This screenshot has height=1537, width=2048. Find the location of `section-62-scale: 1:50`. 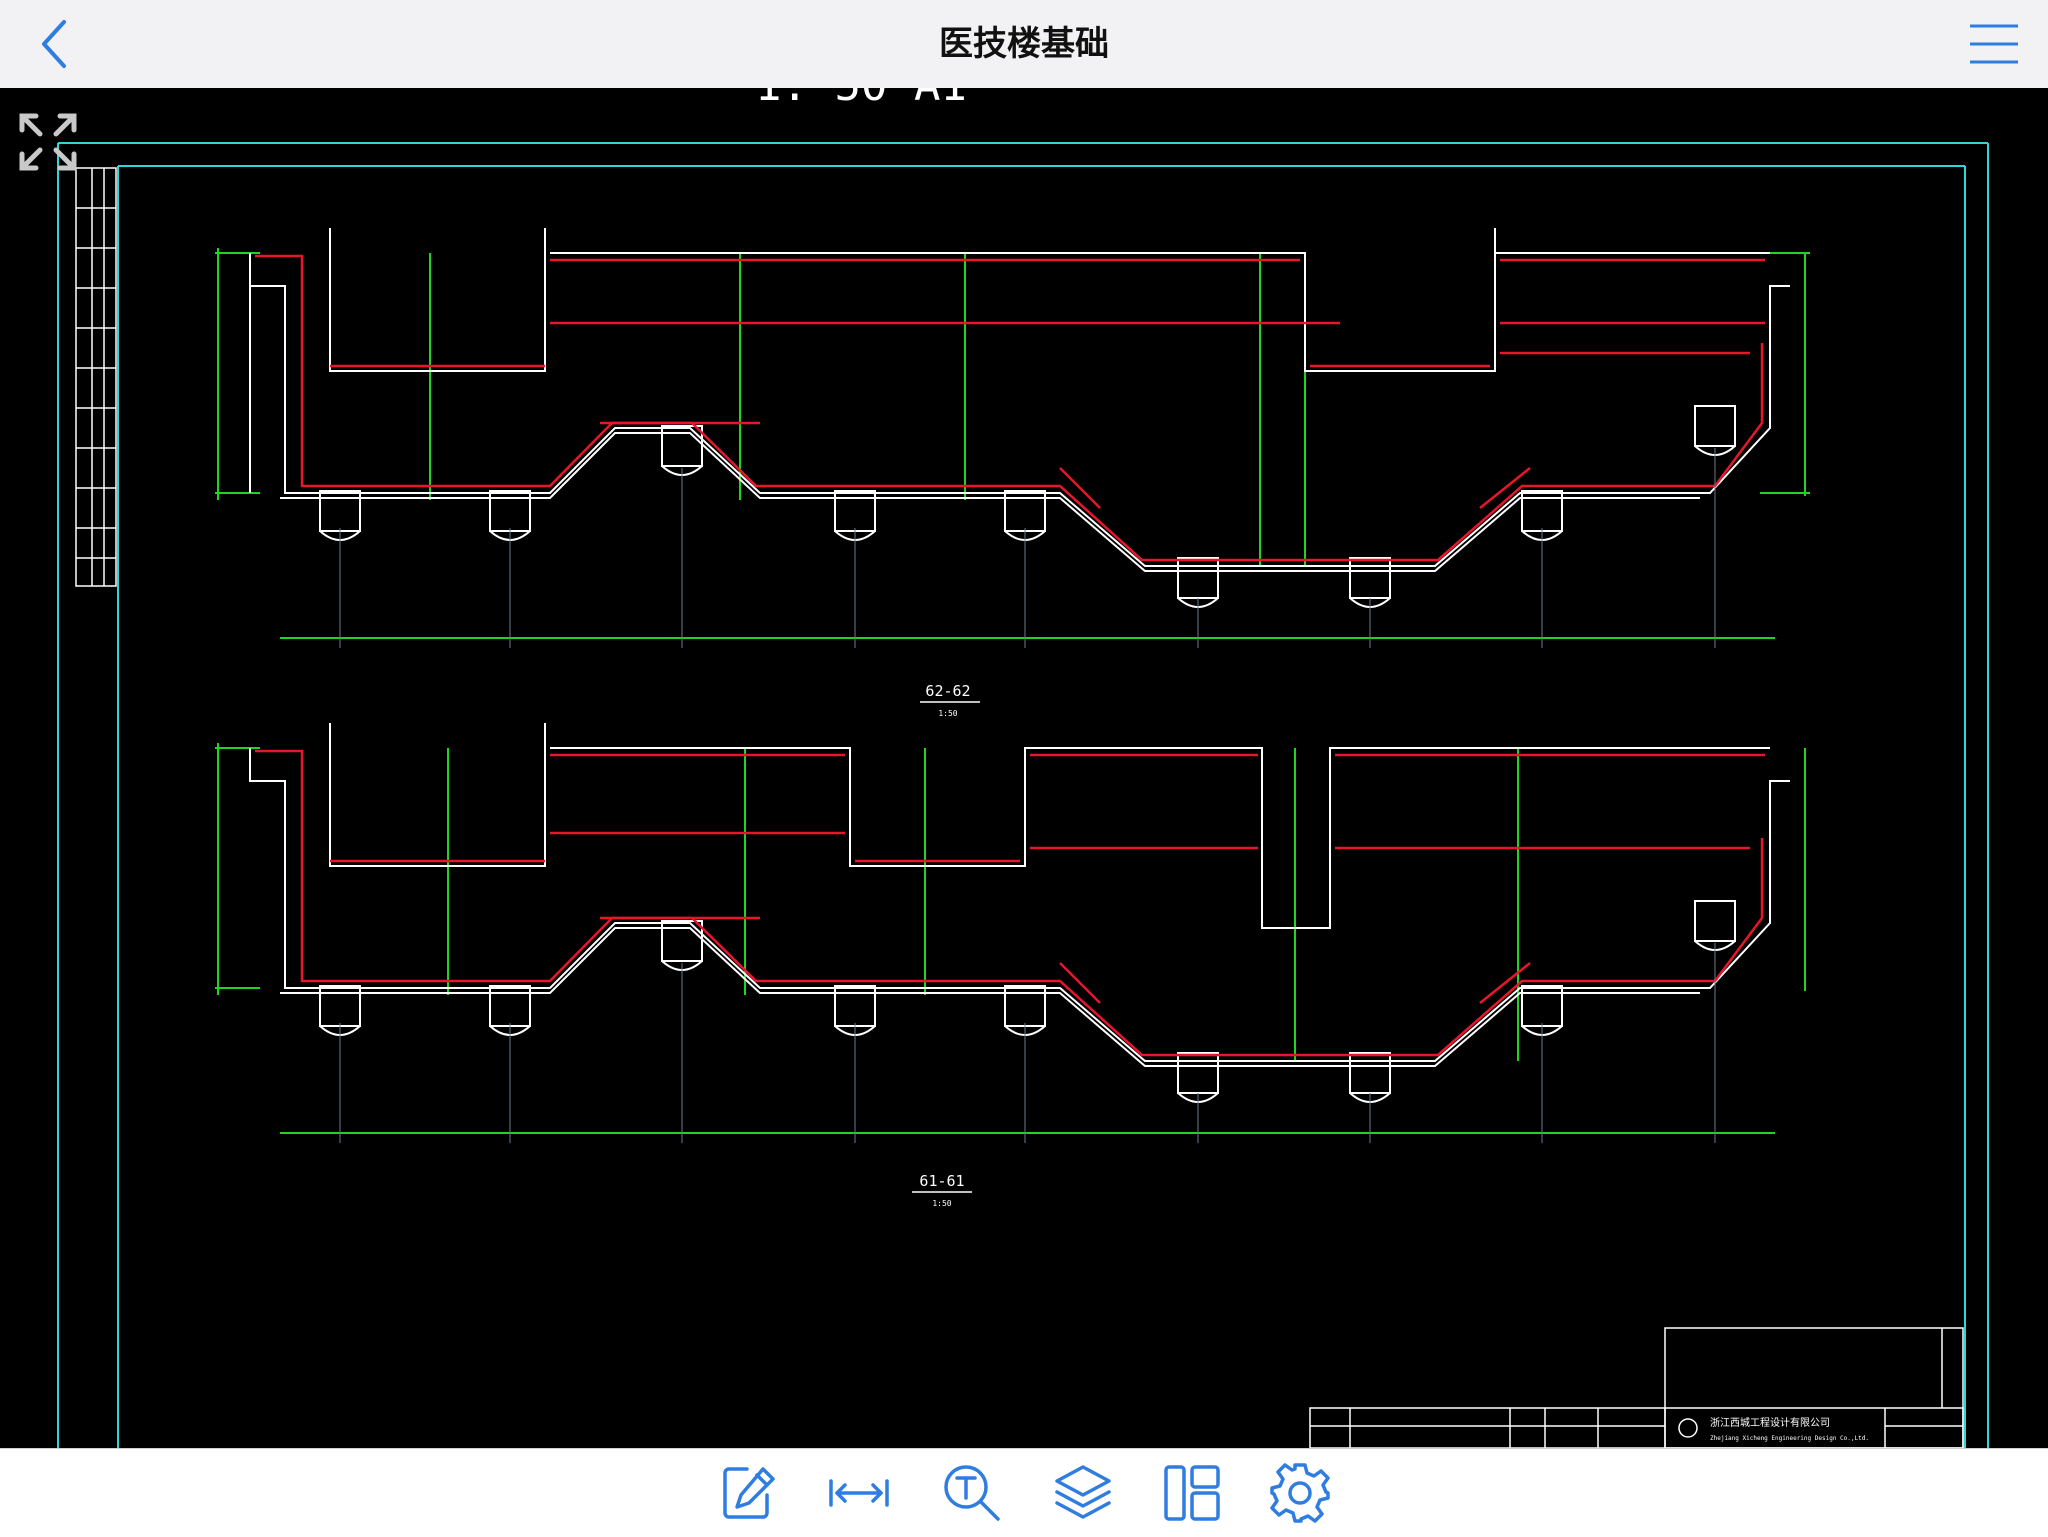

section-62-scale: 1:50 is located at coordinates (947, 713).